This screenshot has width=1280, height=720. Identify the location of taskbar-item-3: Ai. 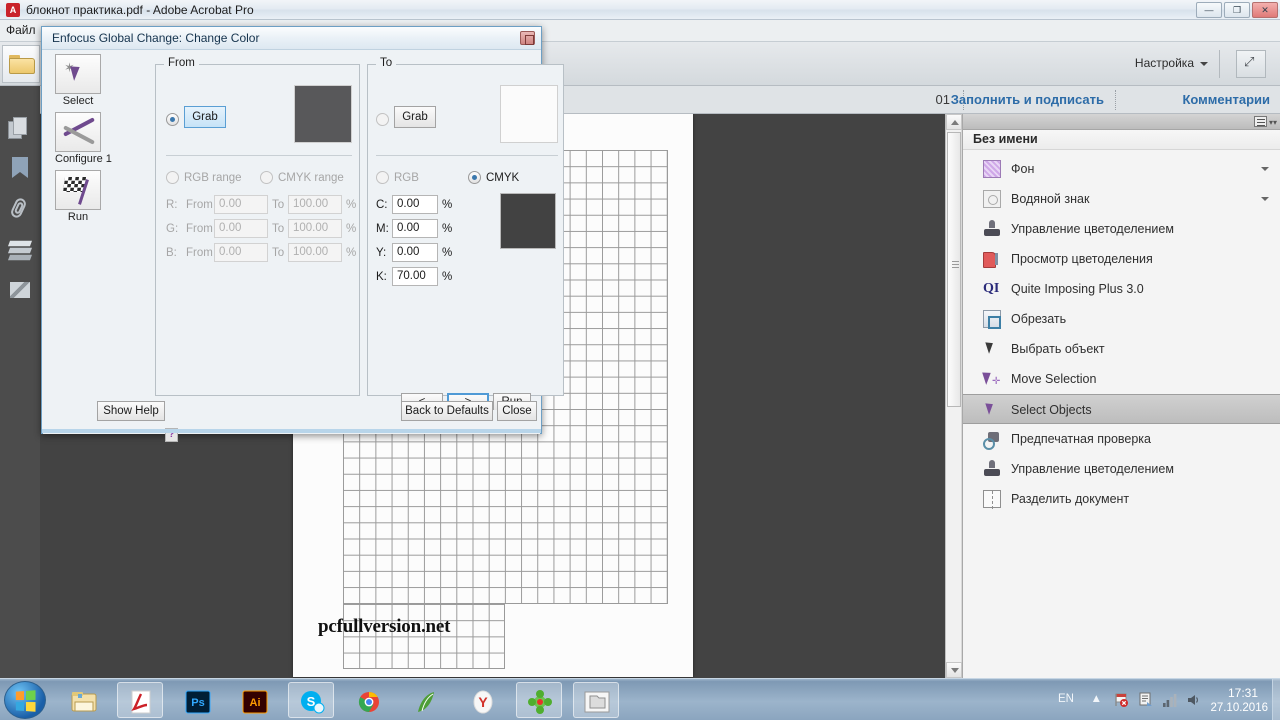
(254, 700).